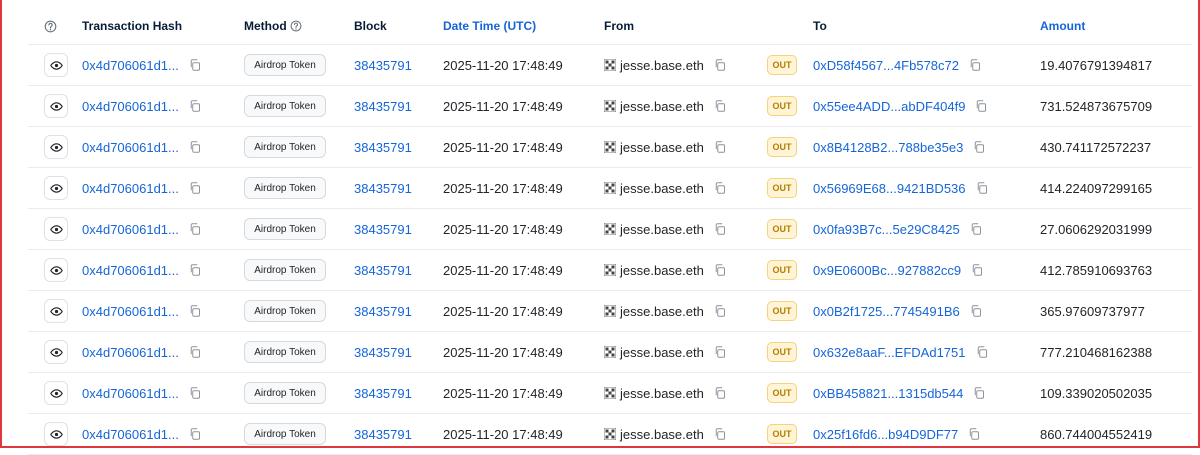 Image resolution: width=1200 pixels, height=455 pixels. What do you see at coordinates (886, 229) in the screenshot?
I see `to-address-link: 0x0fa93B7c...5e29C8425` at bounding box center [886, 229].